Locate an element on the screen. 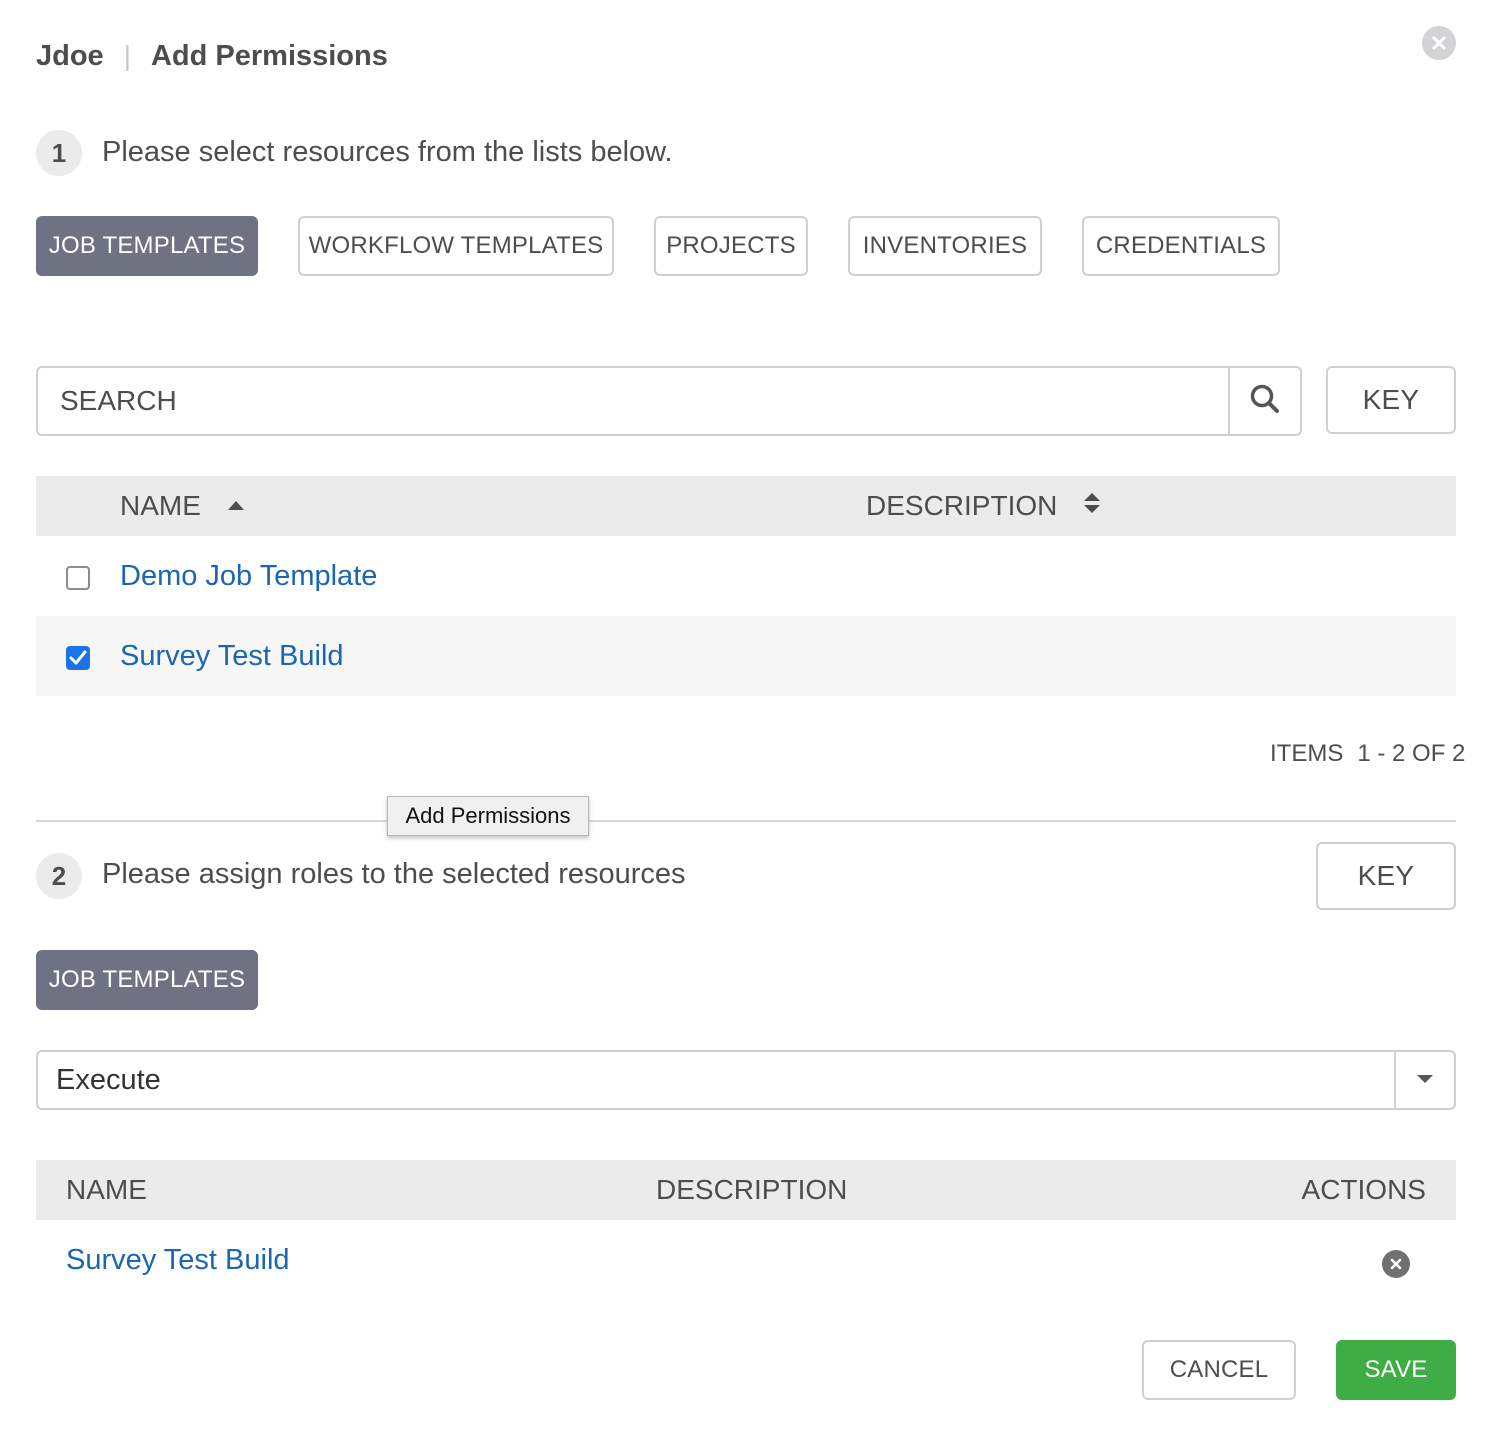 This screenshot has height=1436, width=1492. tab-projects: PROJECTS is located at coordinates (731, 246).